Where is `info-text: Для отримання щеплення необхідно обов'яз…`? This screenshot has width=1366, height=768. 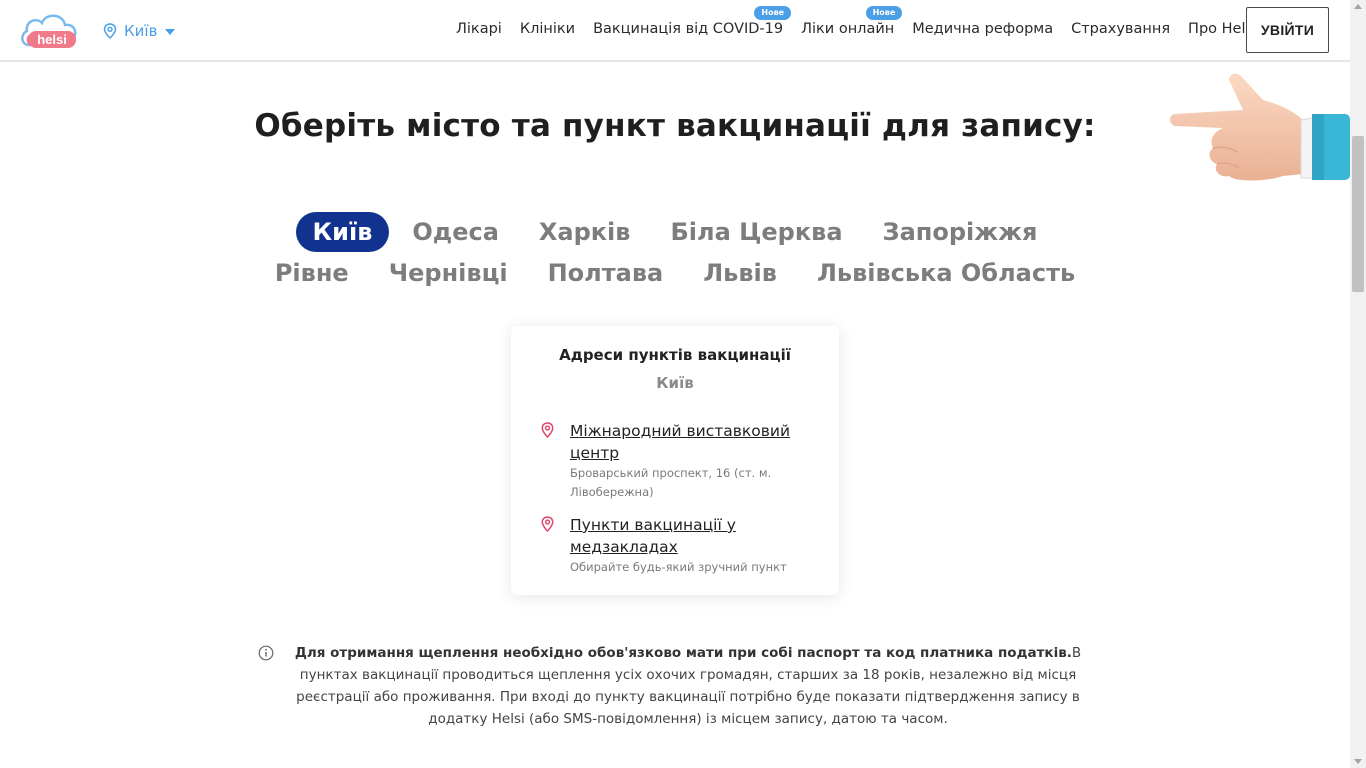
info-text: Для отримання щеплення необхідно обов'яз… is located at coordinates (675, 686).